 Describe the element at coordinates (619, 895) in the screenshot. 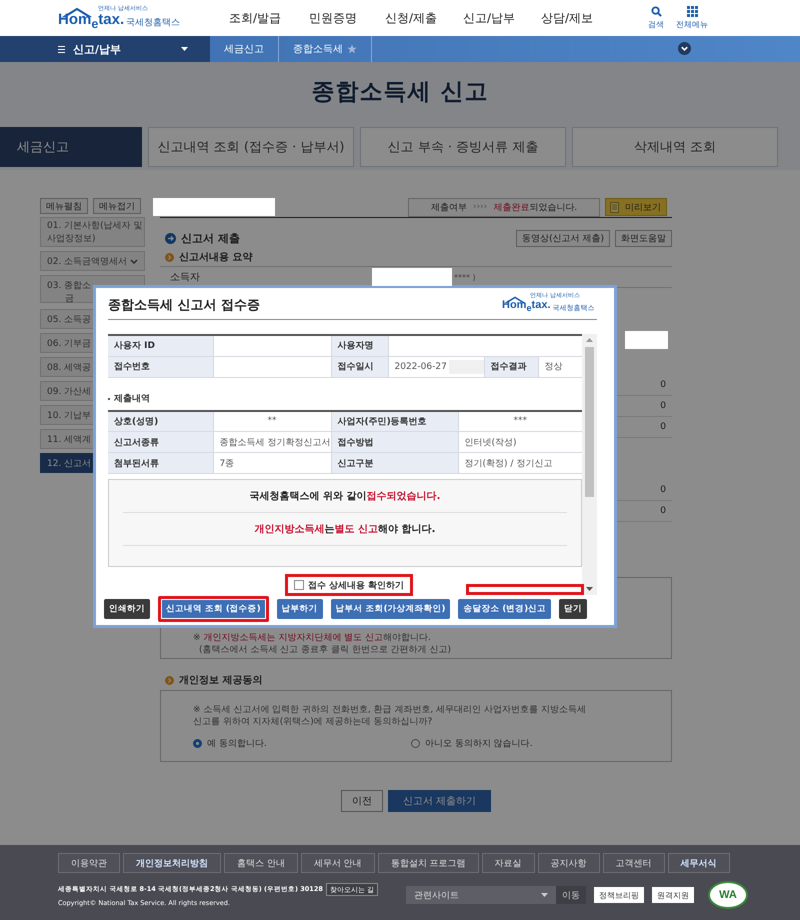

I see `banner-link: 정책브리핑` at that location.